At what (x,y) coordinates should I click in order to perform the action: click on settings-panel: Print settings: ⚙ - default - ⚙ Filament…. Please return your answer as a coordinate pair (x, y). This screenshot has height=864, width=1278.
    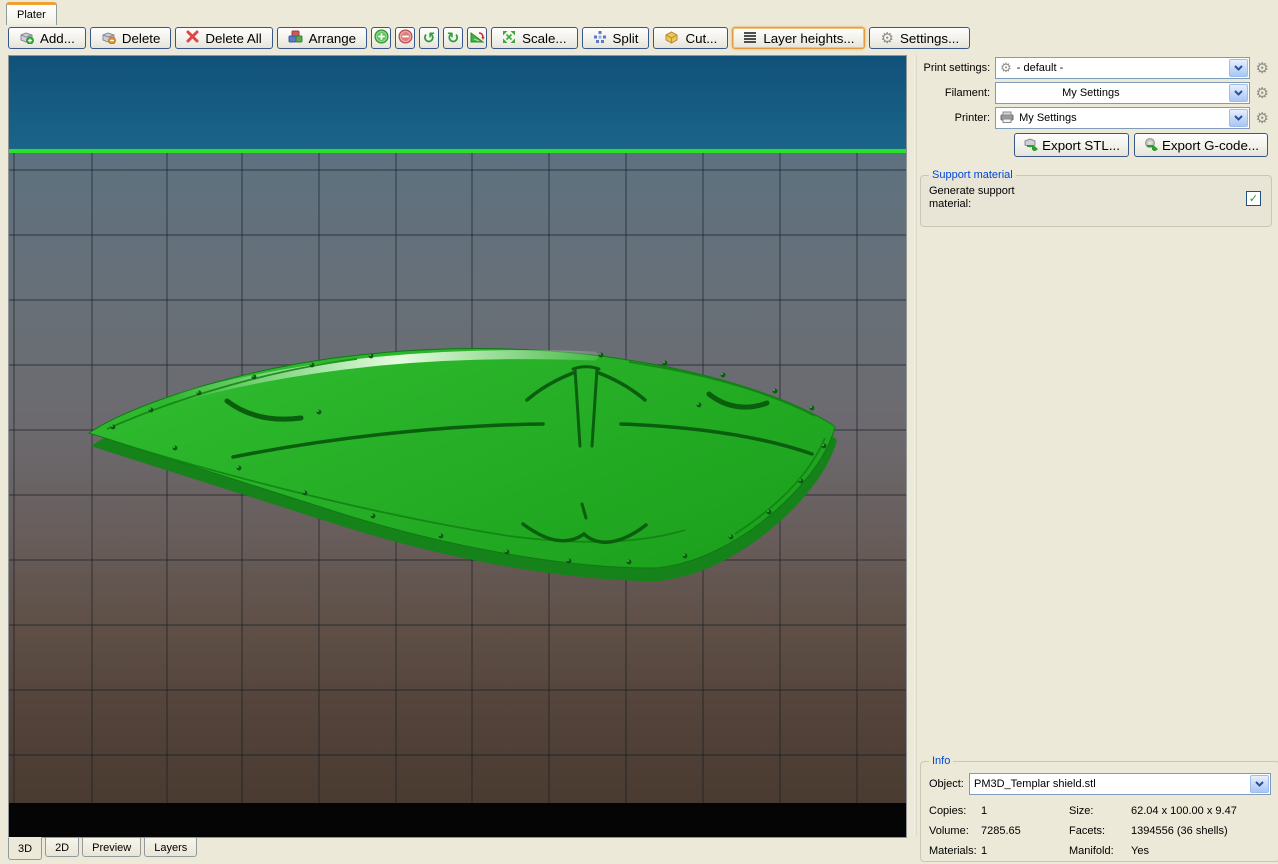
    Looking at the image, I should click on (1096, 142).